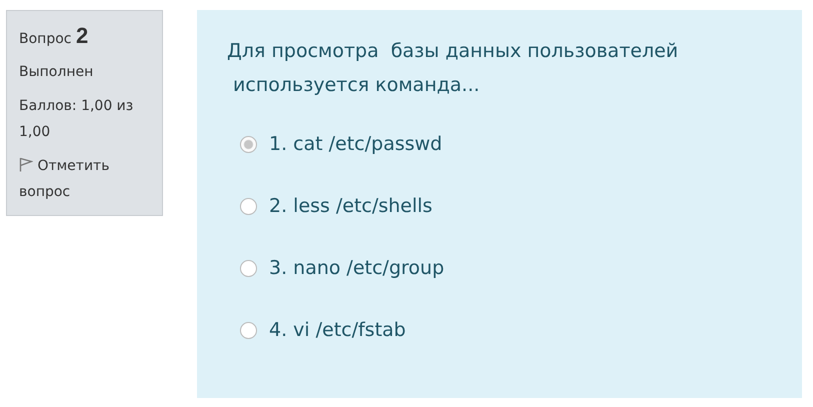 The height and width of the screenshot is (407, 813). What do you see at coordinates (76, 119) in the screenshot?
I see `grade-text: Баллов: 1,00 из 1,00` at bounding box center [76, 119].